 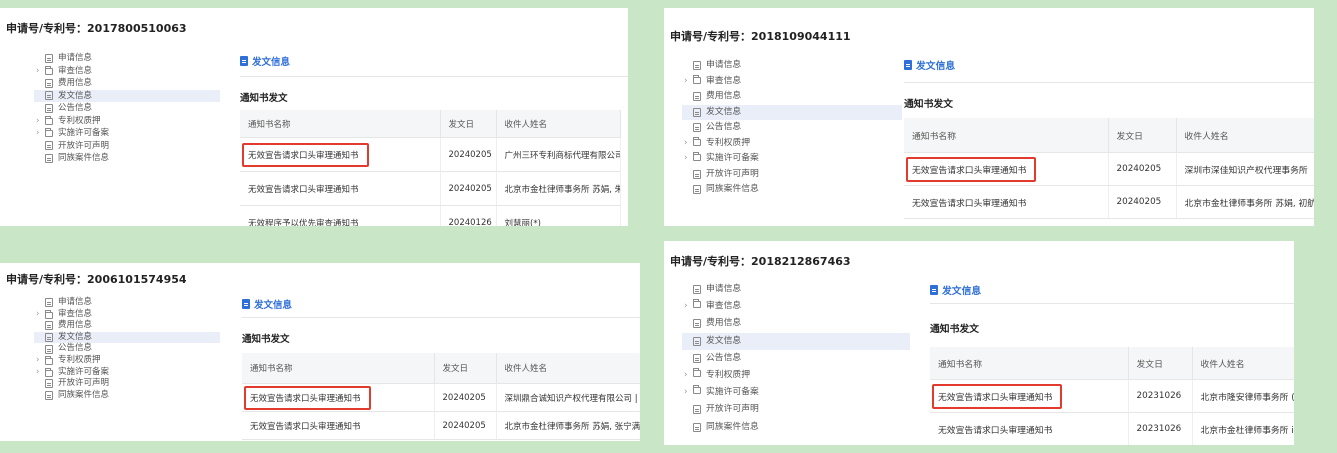 I want to click on table-row: 无效宣告请求口头审理通知书 20231026 北京市隆安律师事务所 (, so click(x=1112, y=396).